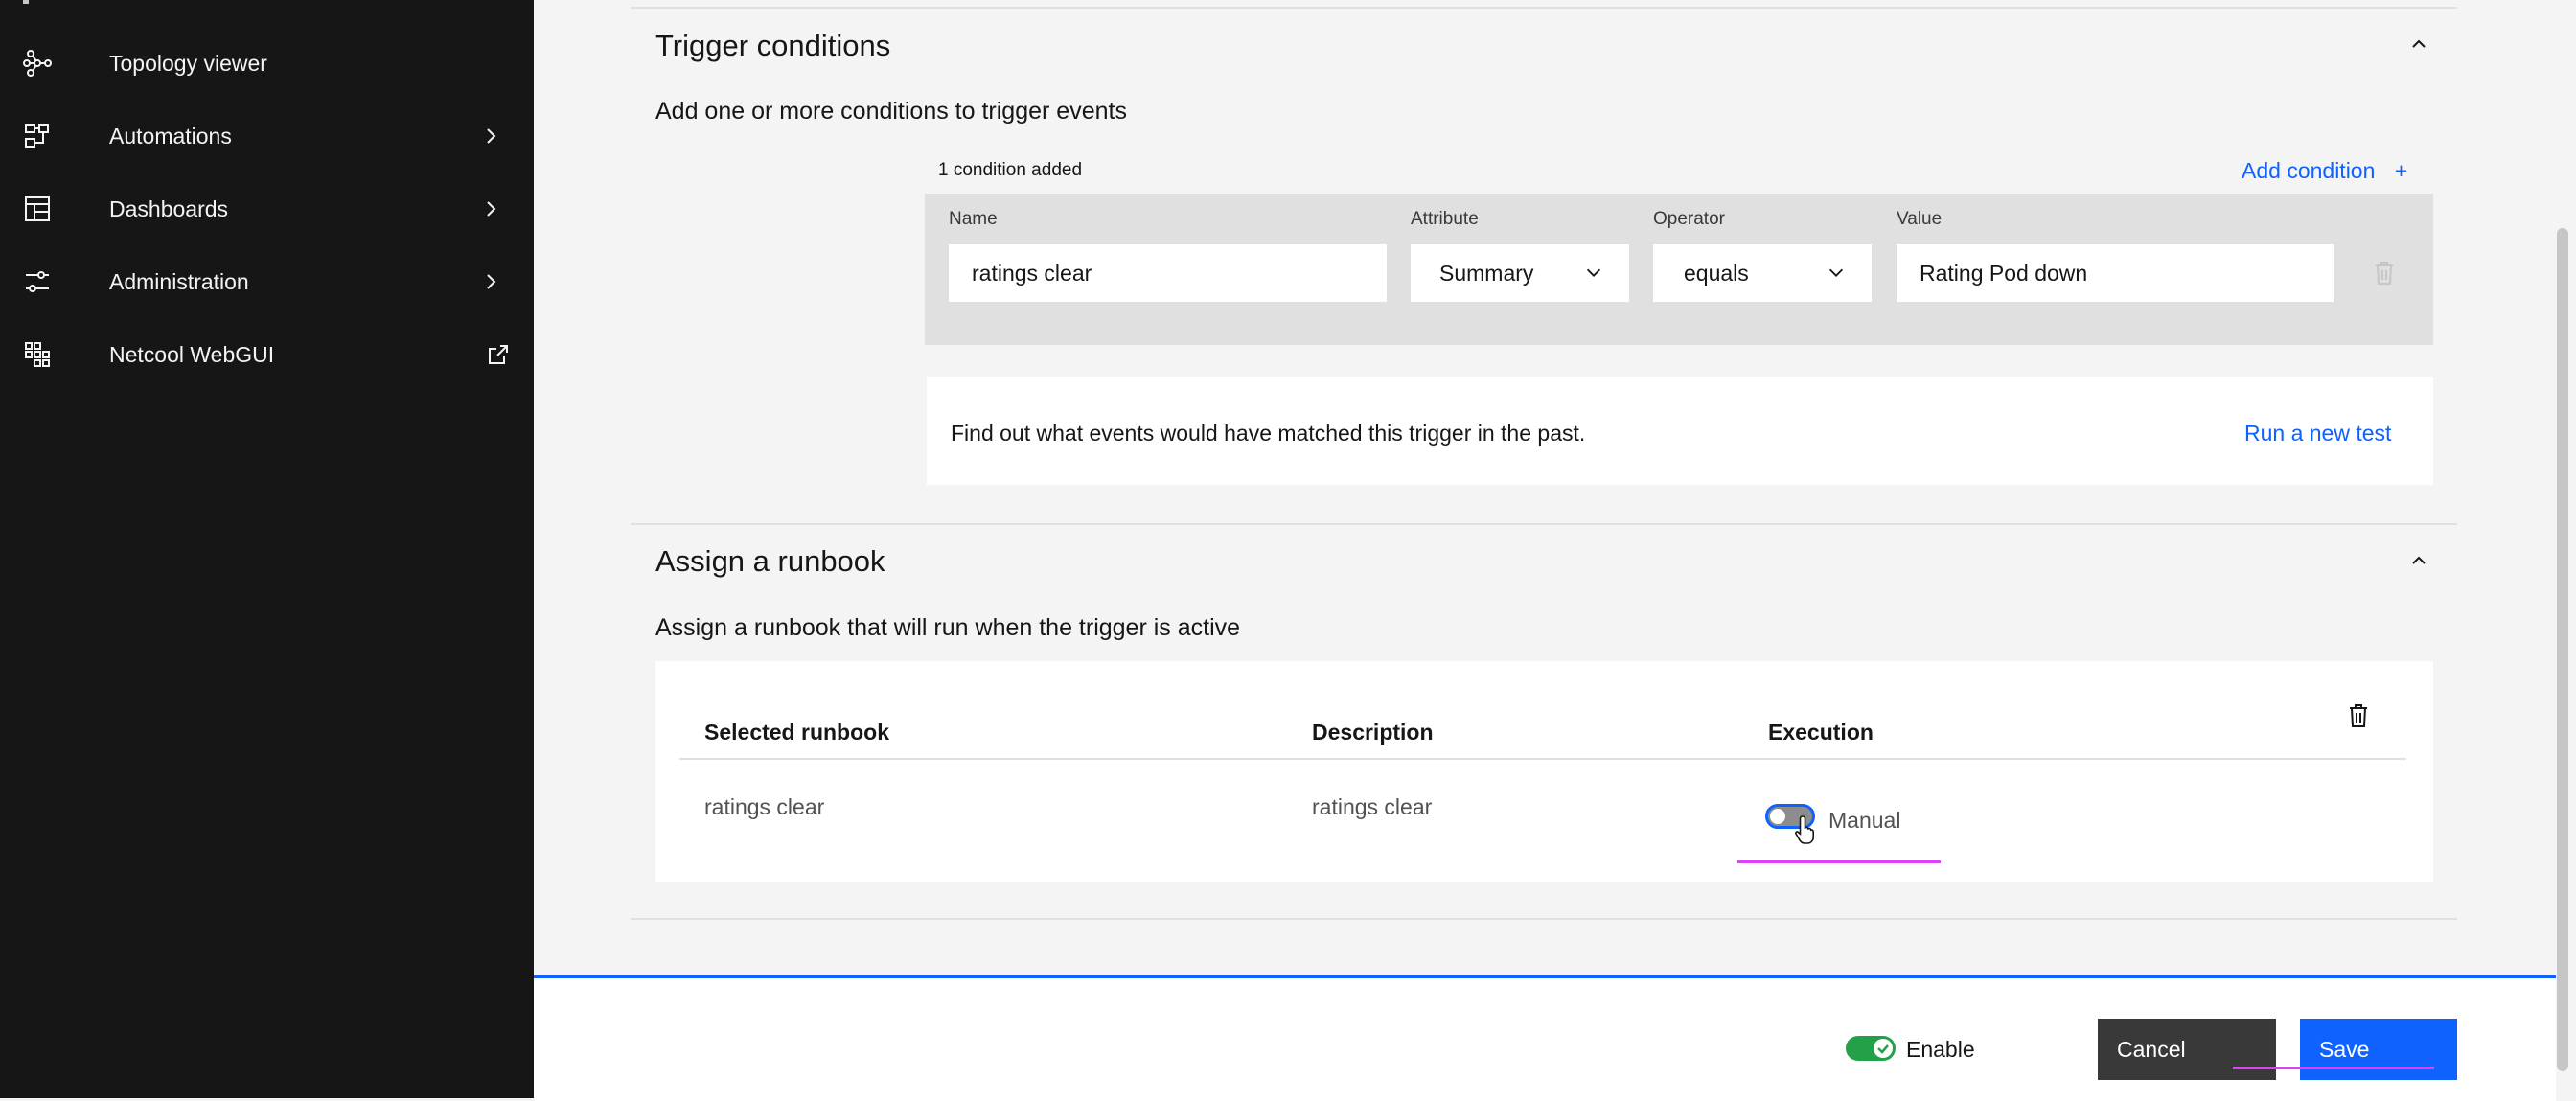  I want to click on cancel-label: Cancel, so click(2151, 1049).